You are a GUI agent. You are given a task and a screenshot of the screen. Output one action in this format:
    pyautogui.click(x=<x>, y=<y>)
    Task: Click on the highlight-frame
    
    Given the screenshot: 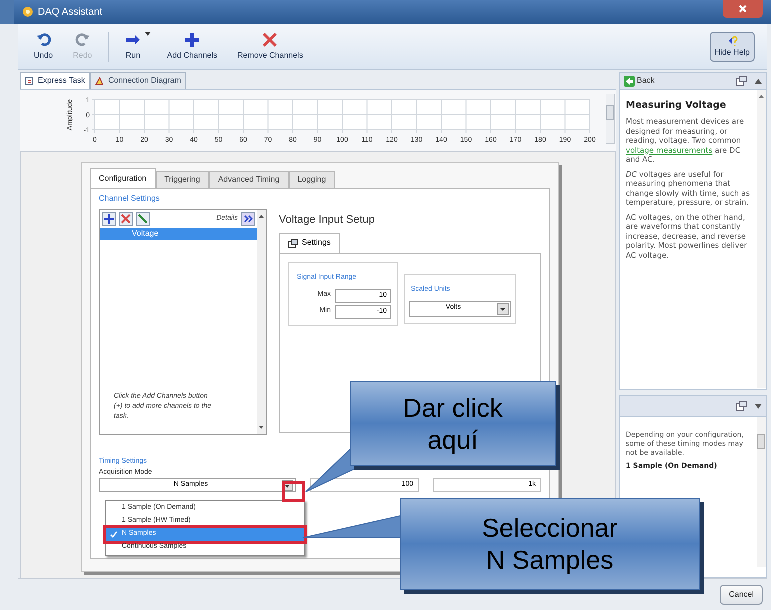 What is the action you would take?
    pyautogui.click(x=293, y=491)
    